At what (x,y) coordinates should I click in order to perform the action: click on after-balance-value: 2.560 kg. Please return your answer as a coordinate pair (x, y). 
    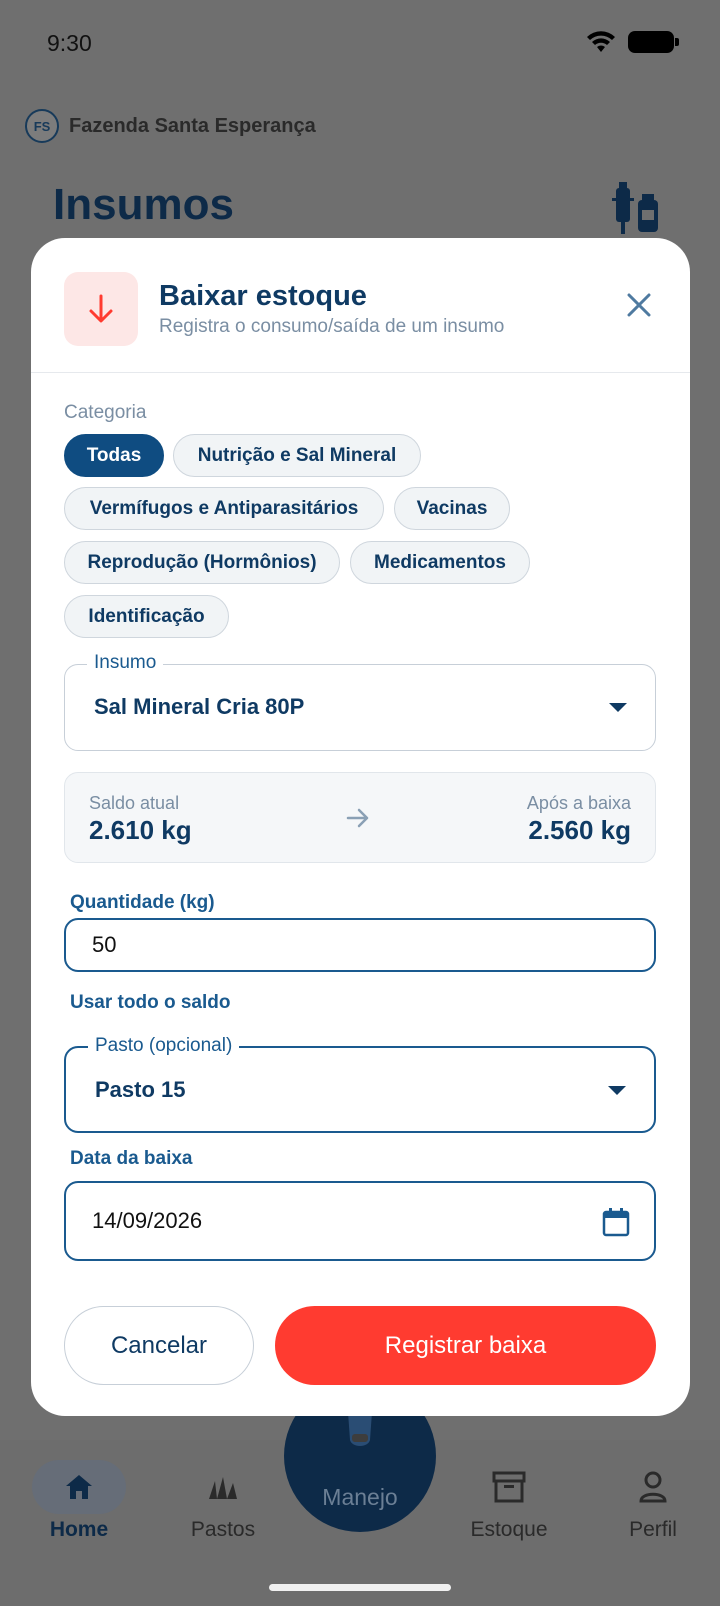
    Looking at the image, I should click on (579, 830).